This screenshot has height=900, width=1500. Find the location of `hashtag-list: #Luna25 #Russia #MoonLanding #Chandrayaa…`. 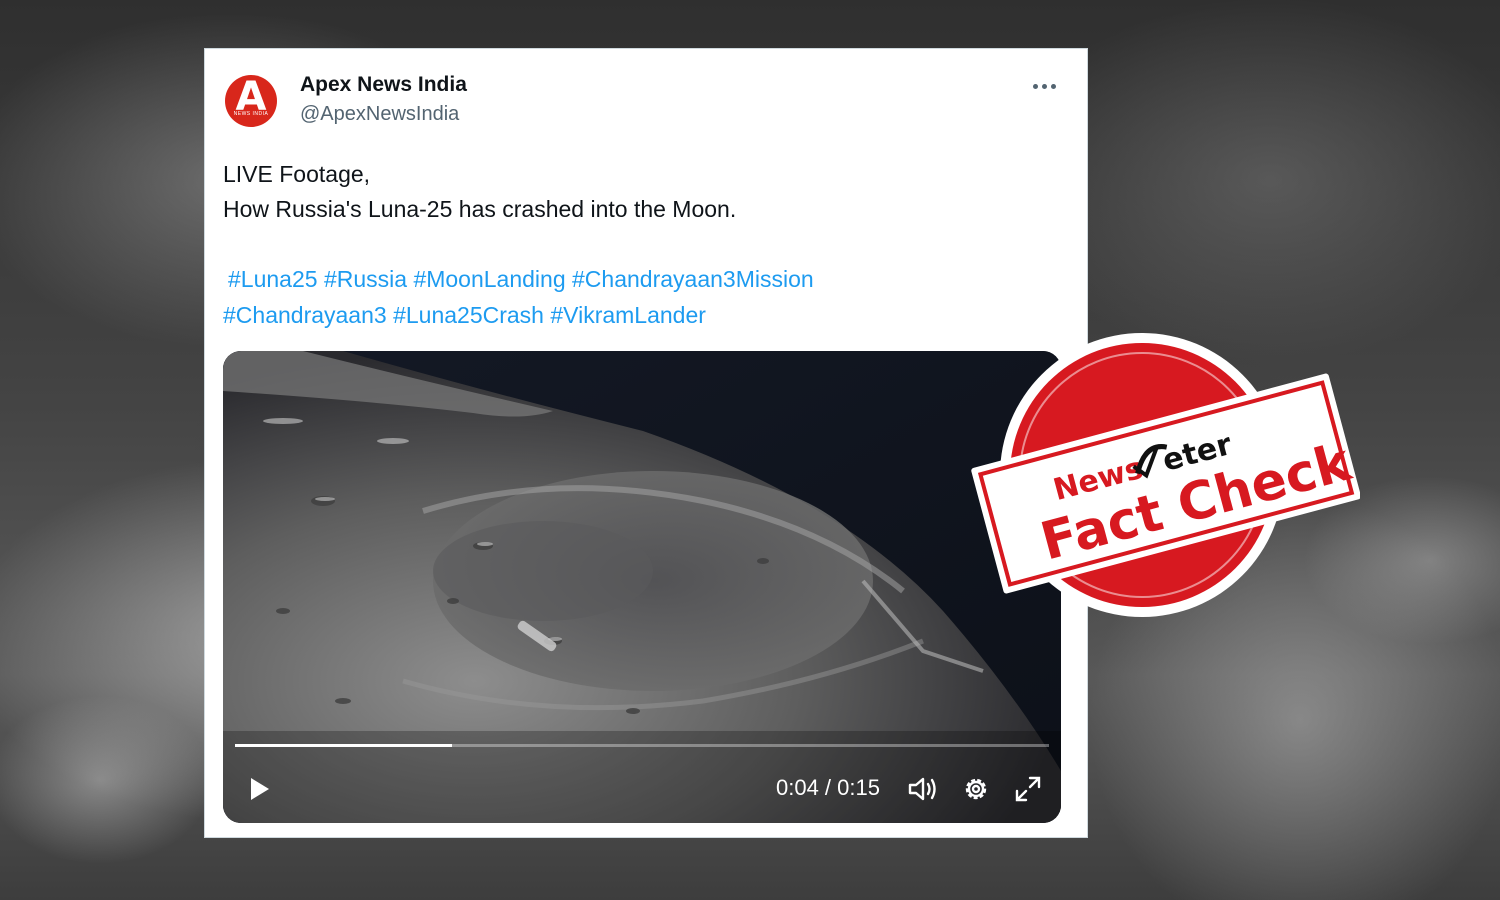

hashtag-list: #Luna25 #Russia #MoonLanding #Chandrayaa… is located at coordinates (648, 297).